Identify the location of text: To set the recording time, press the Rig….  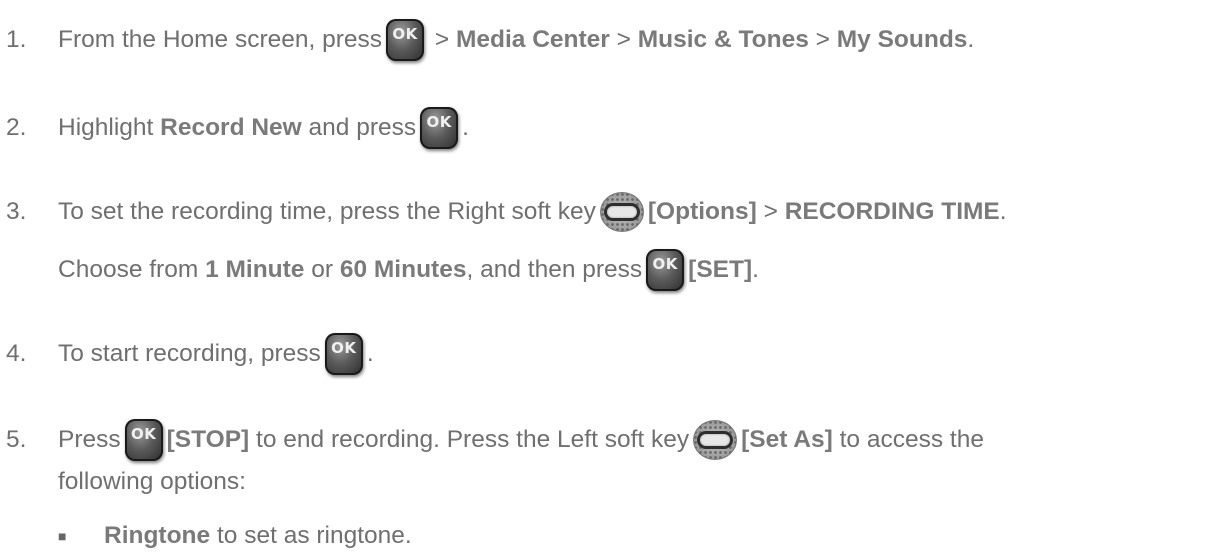
(327, 211).